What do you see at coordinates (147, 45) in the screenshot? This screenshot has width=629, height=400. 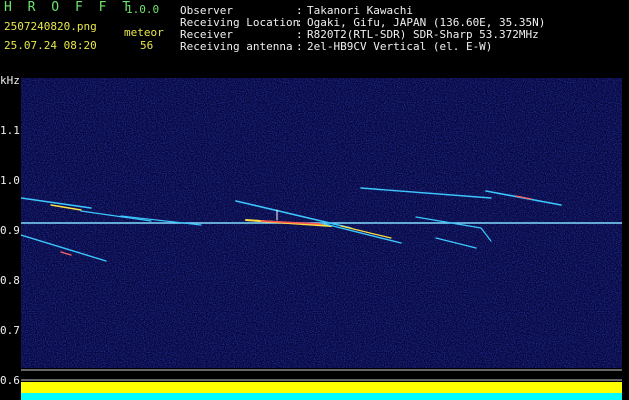 I see `meteor-count: 56` at bounding box center [147, 45].